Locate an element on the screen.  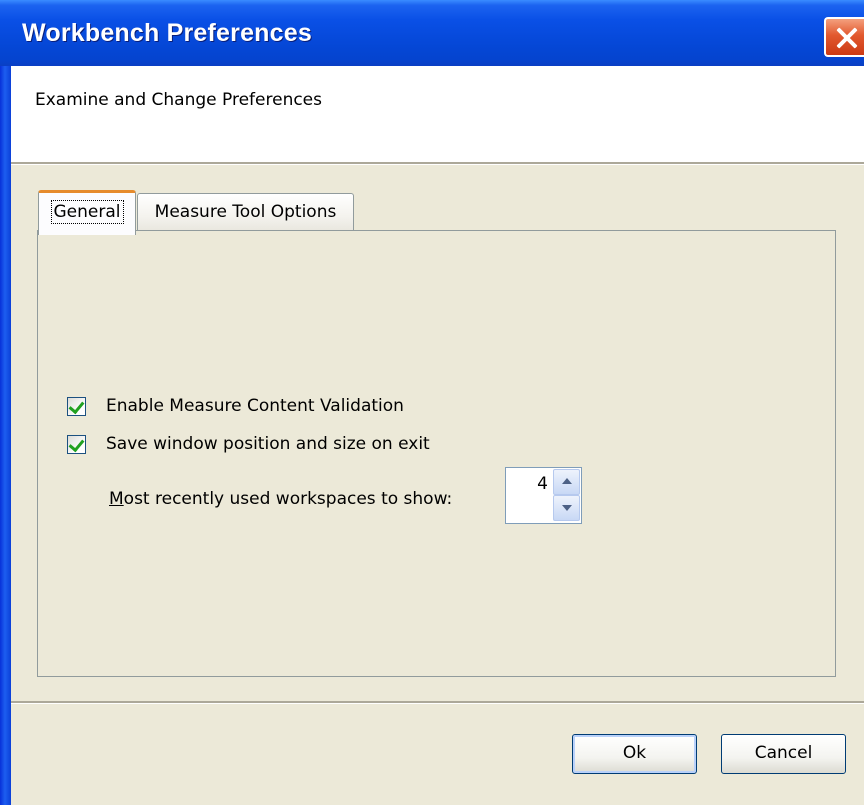
mru-workspaces-spinner: 4 is located at coordinates (543, 495).